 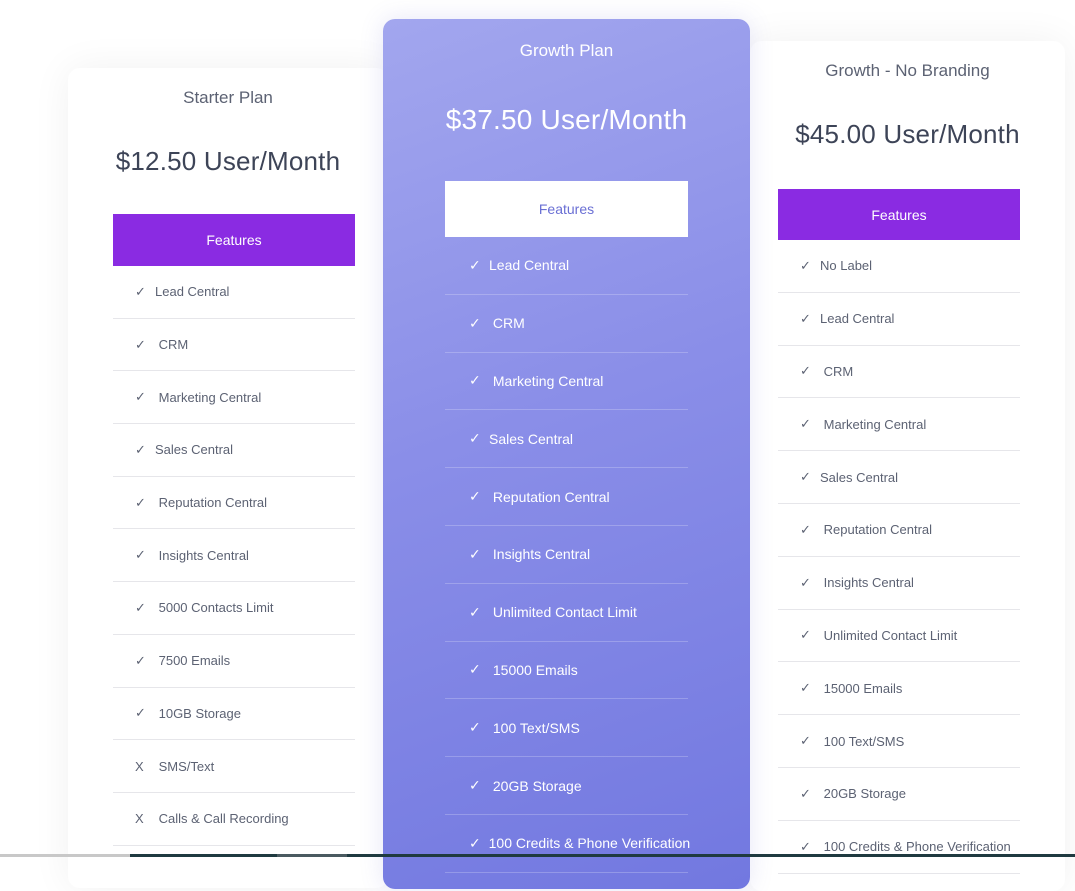 I want to click on feature-item: ✓ Lead Central, so click(x=566, y=266).